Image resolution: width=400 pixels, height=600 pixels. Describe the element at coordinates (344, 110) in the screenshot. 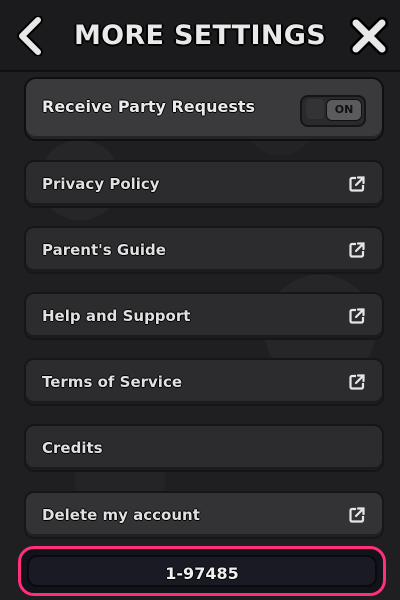

I see `toggle-state: ON` at that location.